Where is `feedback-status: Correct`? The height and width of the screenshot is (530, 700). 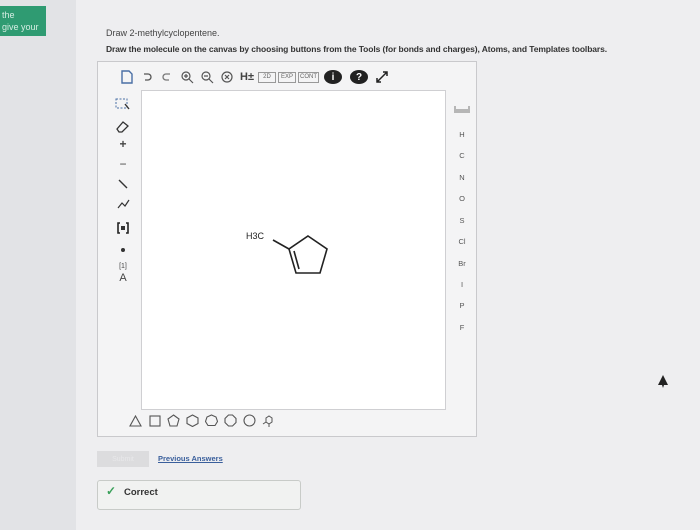
feedback-status: Correct is located at coordinates (141, 492).